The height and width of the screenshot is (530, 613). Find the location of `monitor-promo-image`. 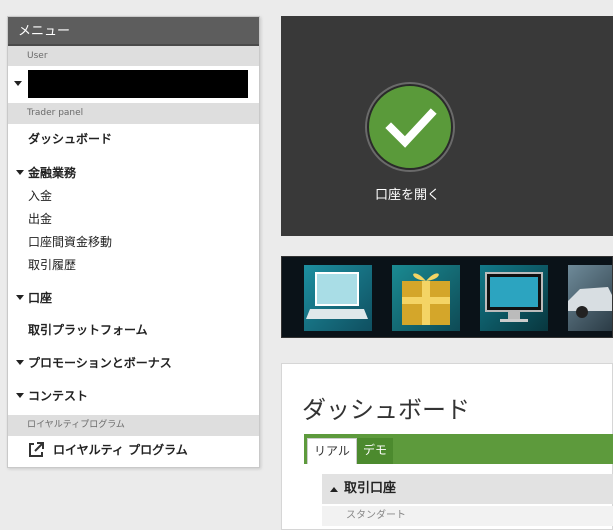

monitor-promo-image is located at coordinates (514, 298).